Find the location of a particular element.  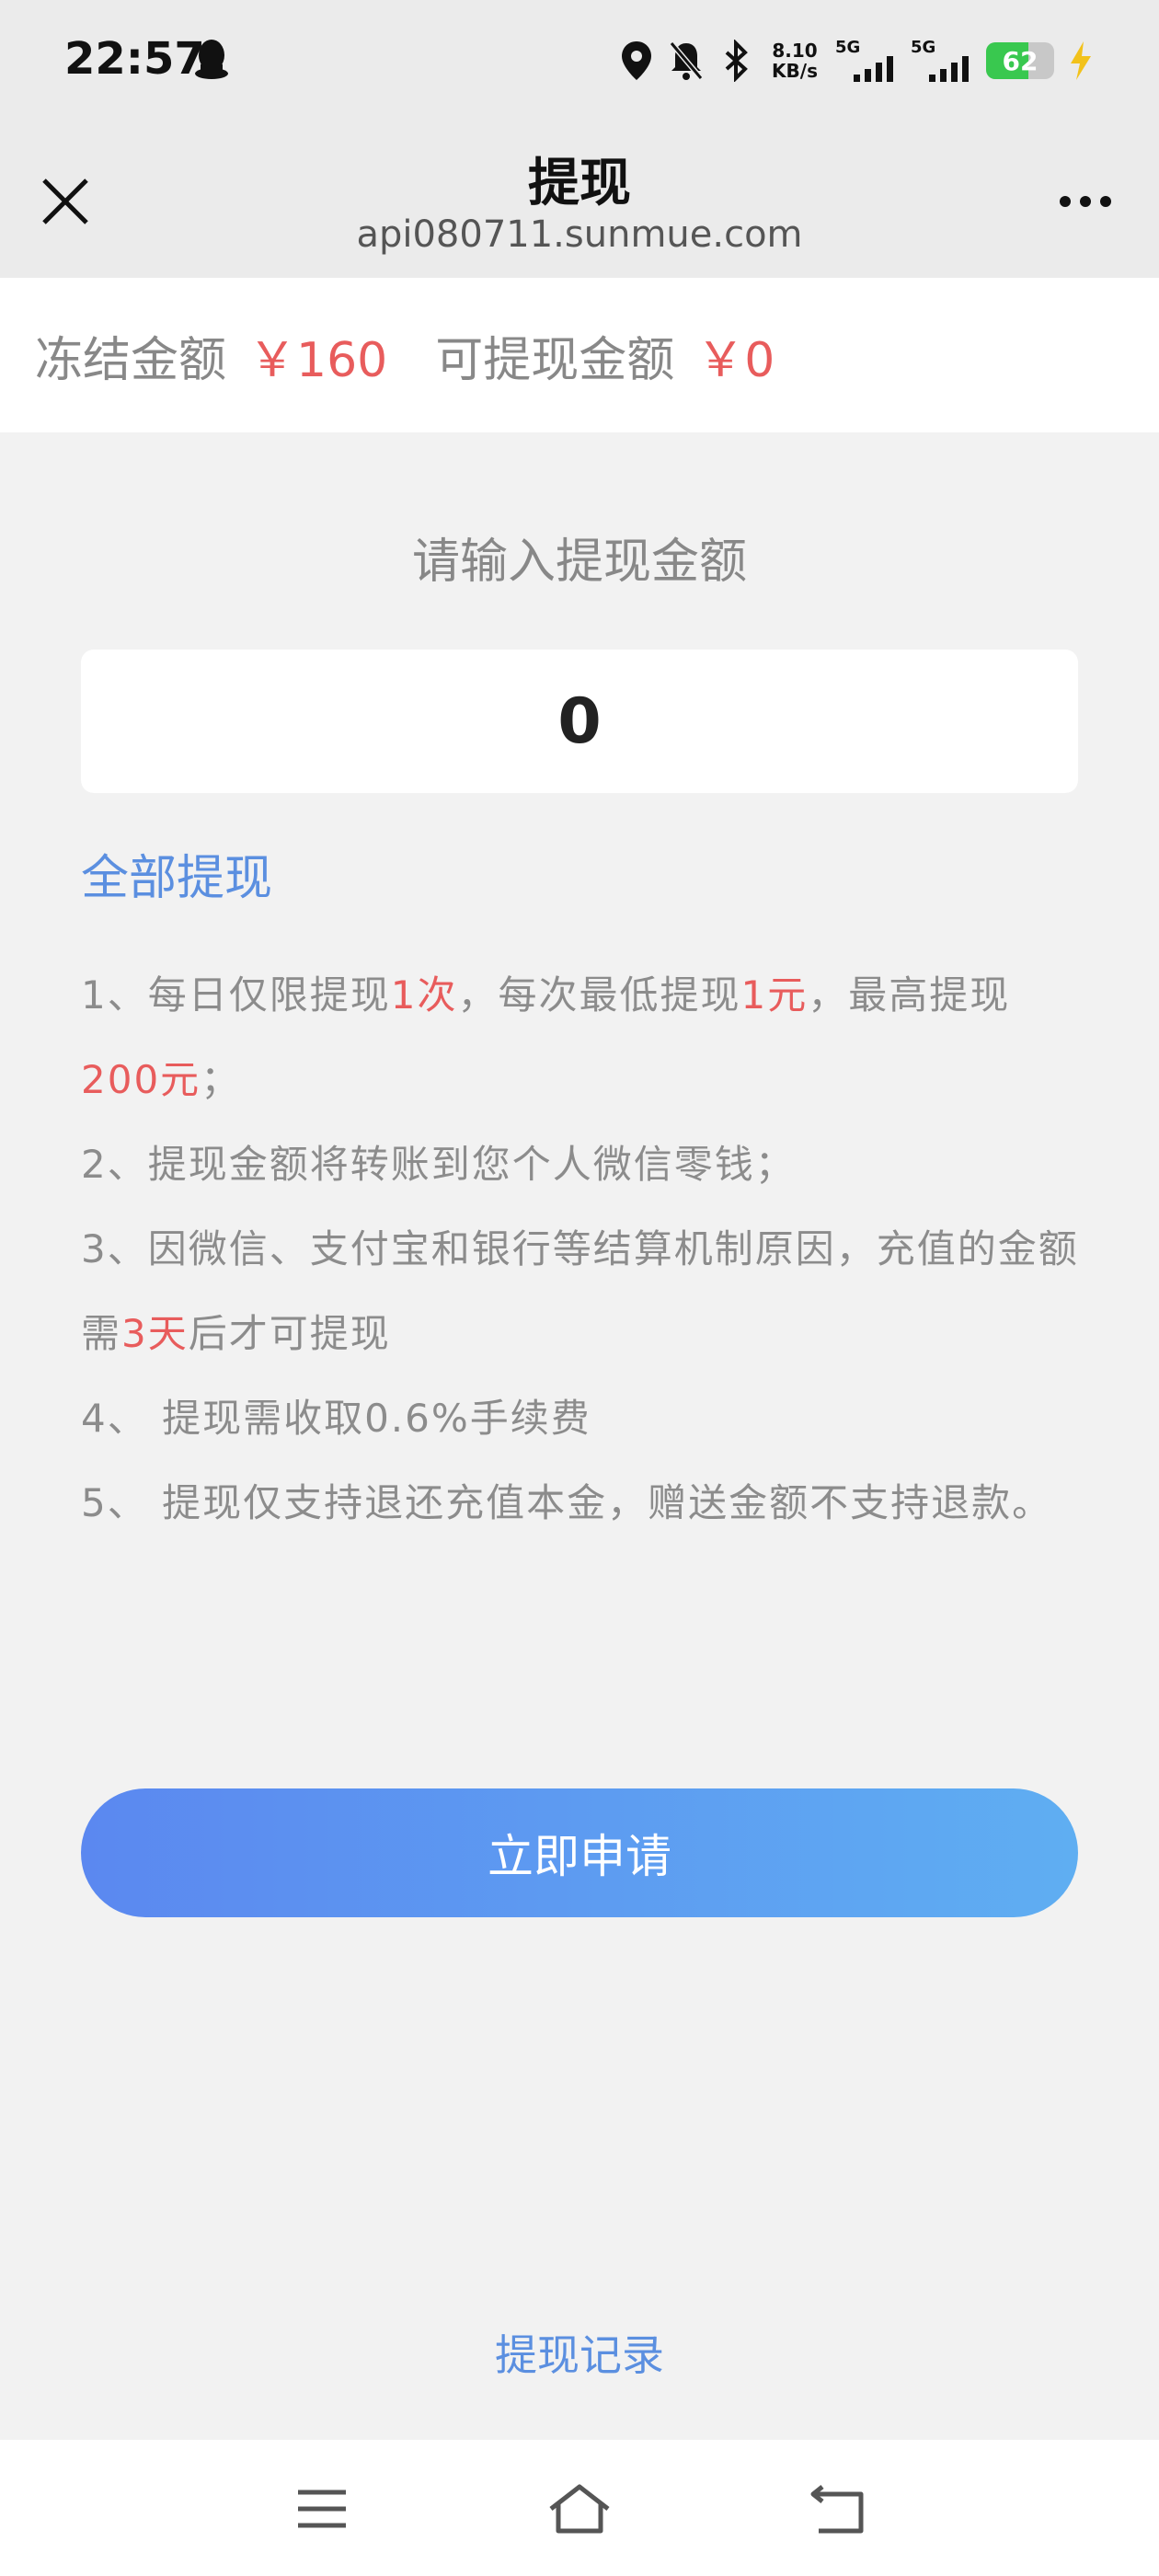

signal-1: 5G is located at coordinates (866, 61).